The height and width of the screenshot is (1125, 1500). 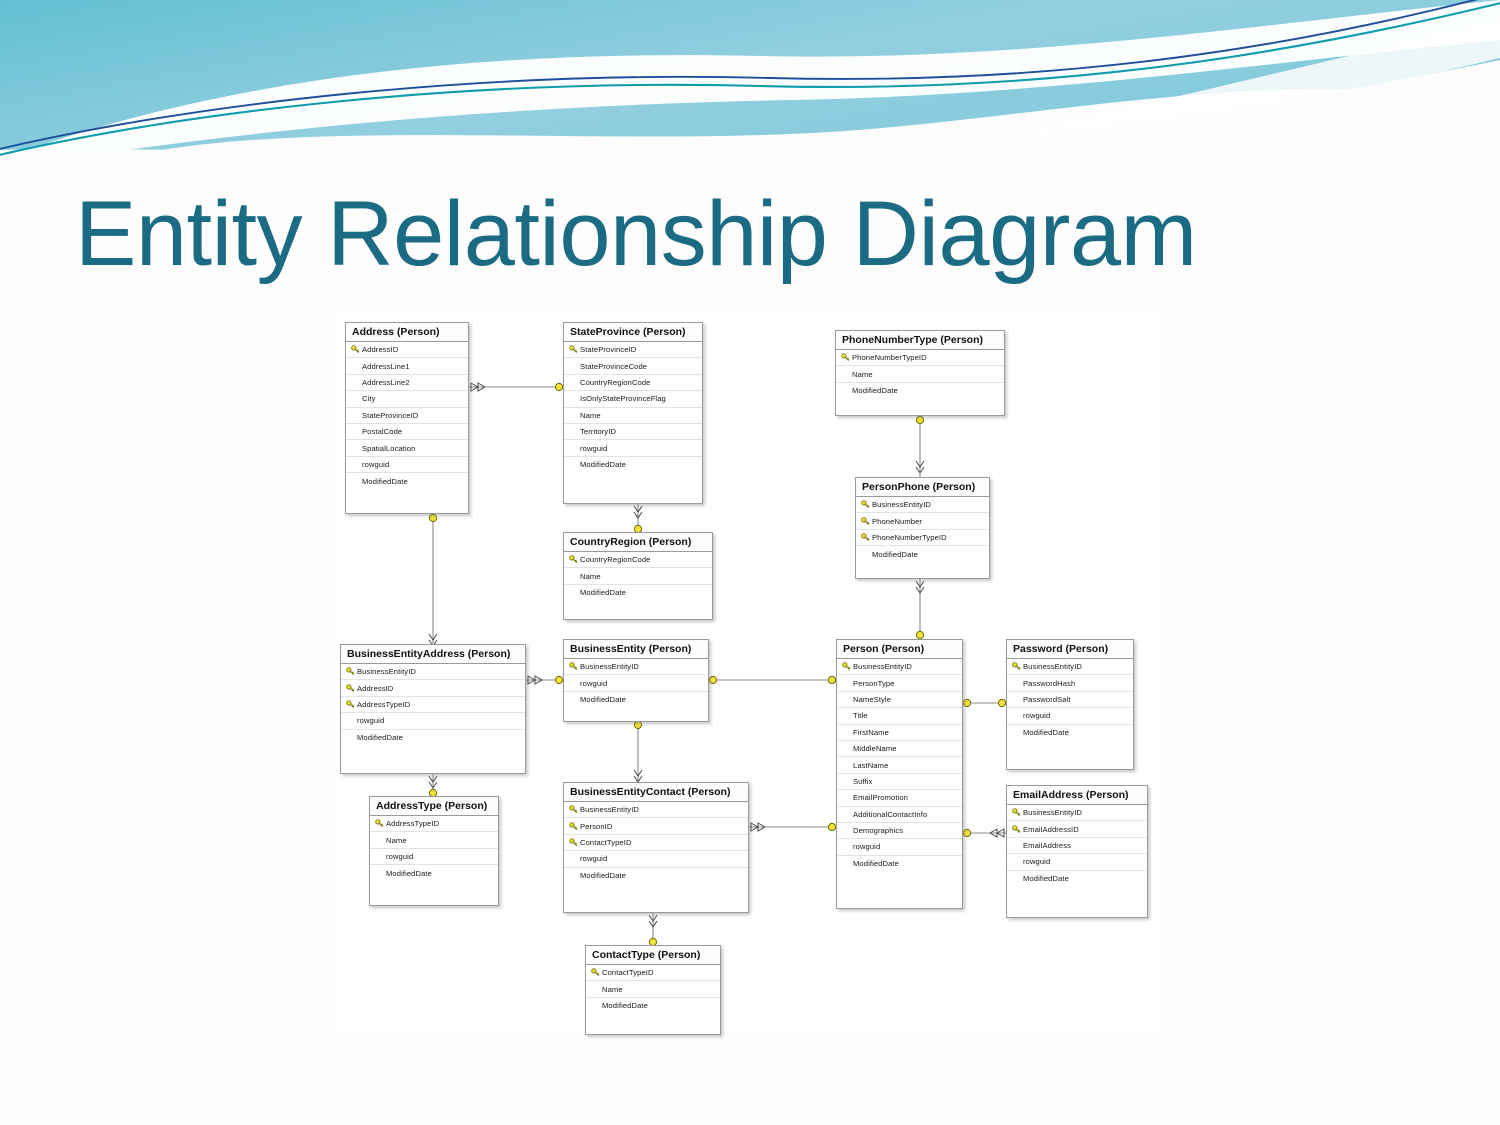 What do you see at coordinates (899, 798) in the screenshot?
I see `entity-field-row: EmailPromotion` at bounding box center [899, 798].